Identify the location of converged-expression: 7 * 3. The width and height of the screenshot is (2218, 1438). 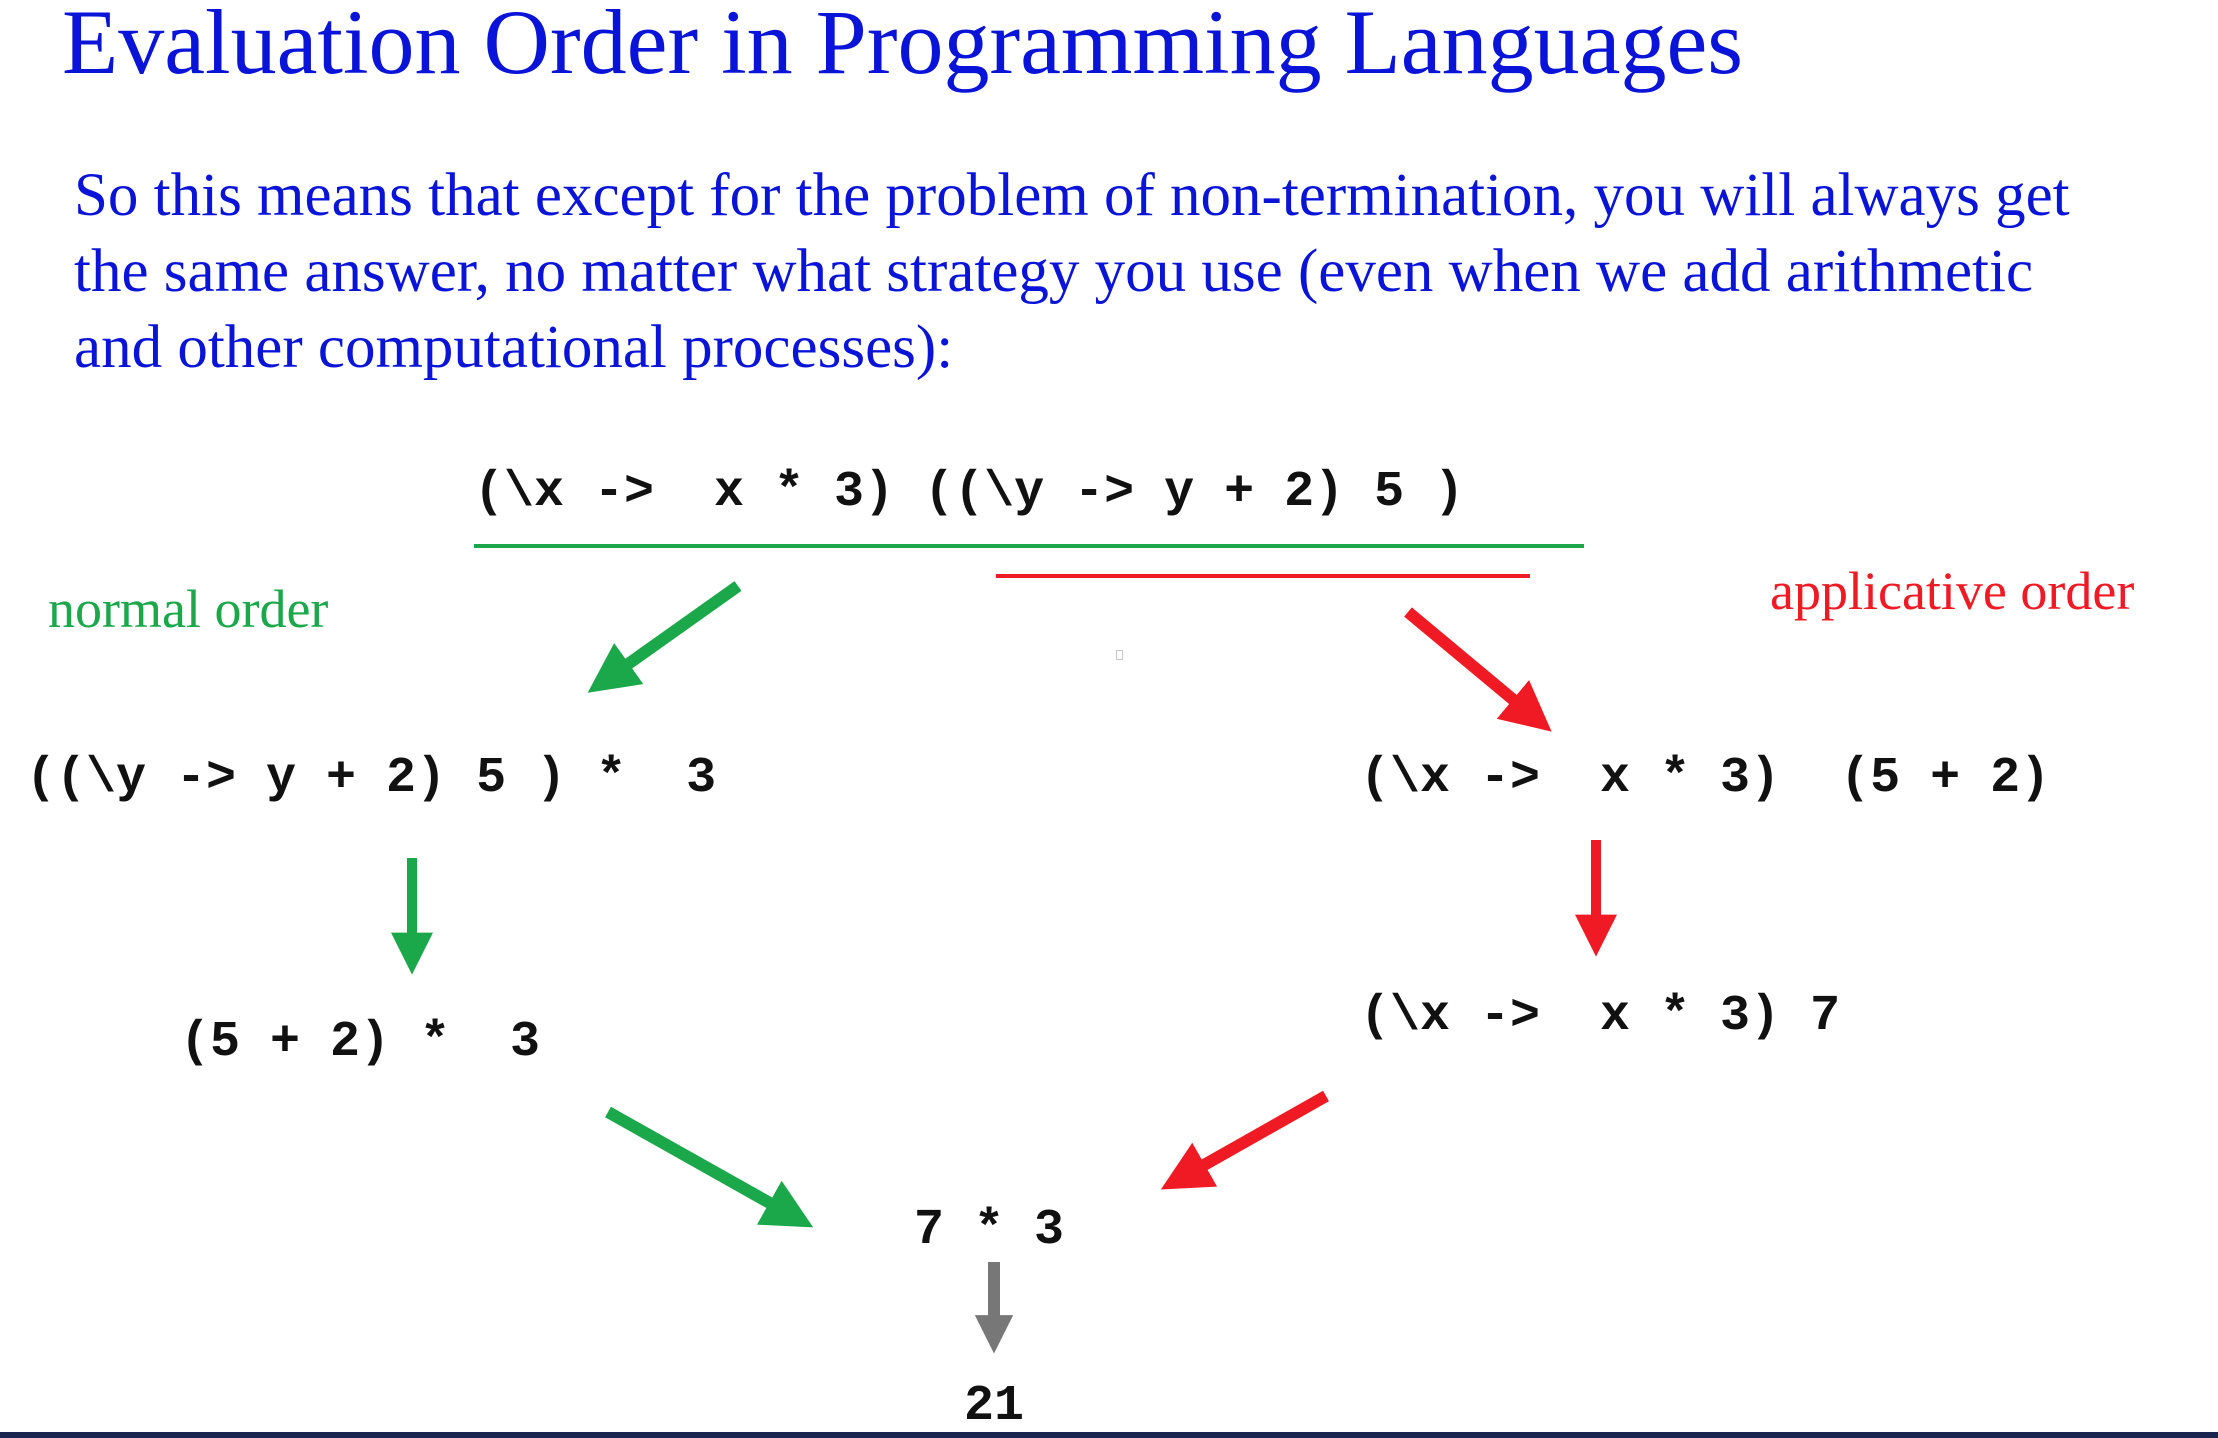
(989, 1230).